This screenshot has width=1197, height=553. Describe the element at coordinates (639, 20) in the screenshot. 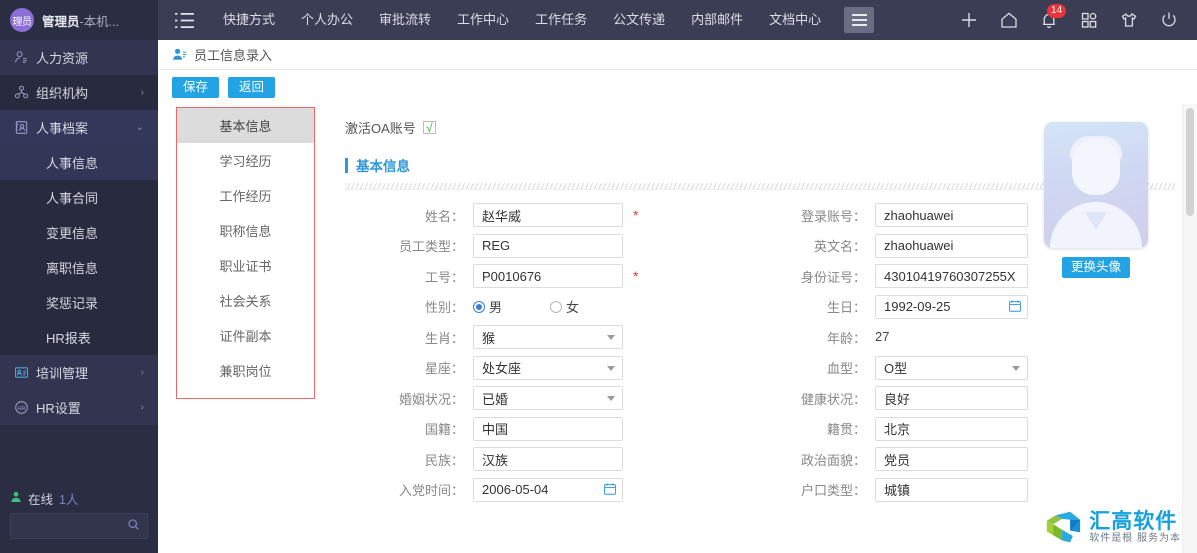

I see `nav-document-transfer: 公文传递` at that location.